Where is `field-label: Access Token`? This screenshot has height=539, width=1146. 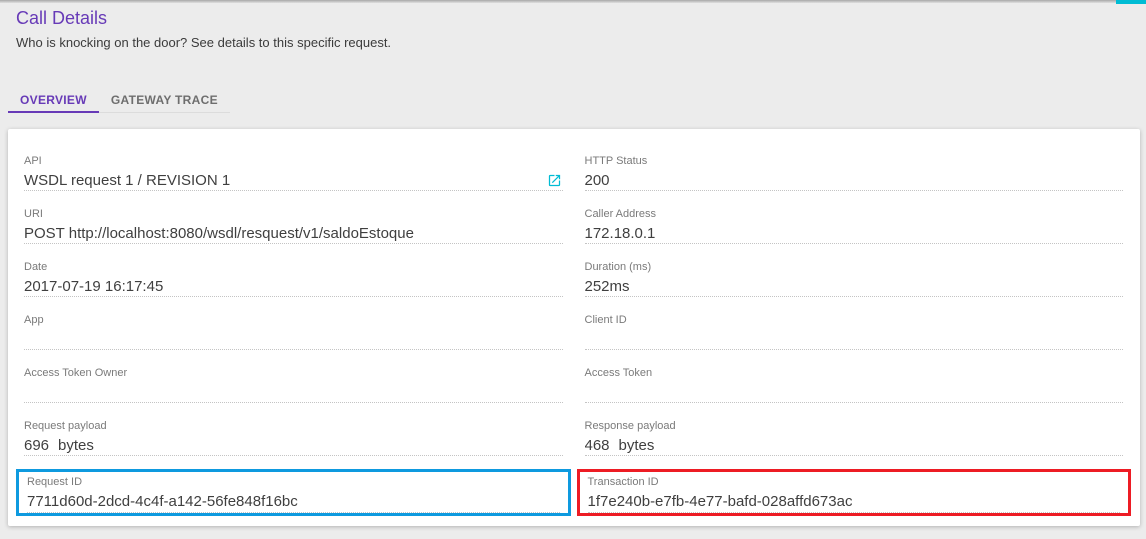 field-label: Access Token is located at coordinates (618, 373).